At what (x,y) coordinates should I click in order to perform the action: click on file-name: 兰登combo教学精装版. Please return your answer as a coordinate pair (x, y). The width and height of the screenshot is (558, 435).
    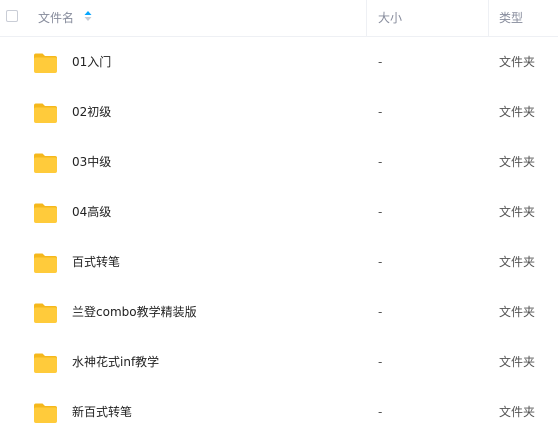
    Looking at the image, I should click on (134, 312).